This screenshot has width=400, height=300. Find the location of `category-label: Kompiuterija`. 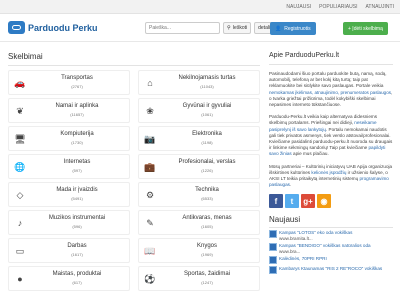

category-label: Kompiuterija is located at coordinates (77, 134).